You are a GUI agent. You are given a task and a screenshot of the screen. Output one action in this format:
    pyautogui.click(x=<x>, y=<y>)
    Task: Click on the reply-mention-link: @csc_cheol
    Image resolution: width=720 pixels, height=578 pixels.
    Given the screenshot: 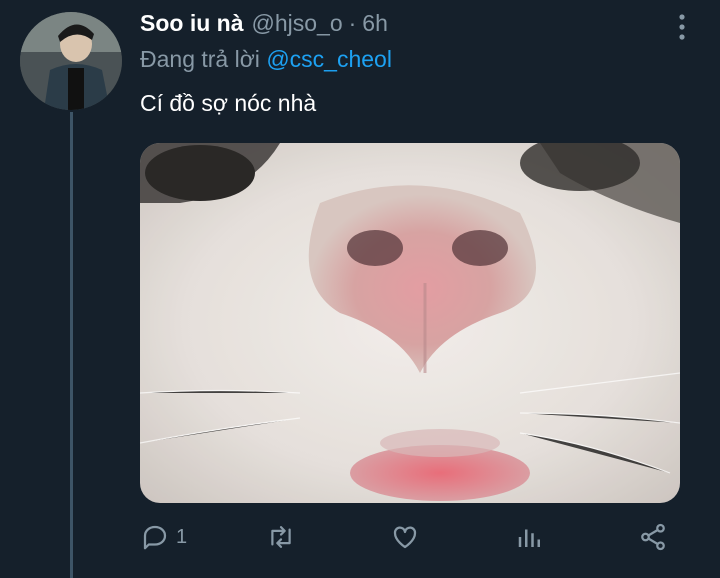 What is the action you would take?
    pyautogui.click(x=329, y=59)
    